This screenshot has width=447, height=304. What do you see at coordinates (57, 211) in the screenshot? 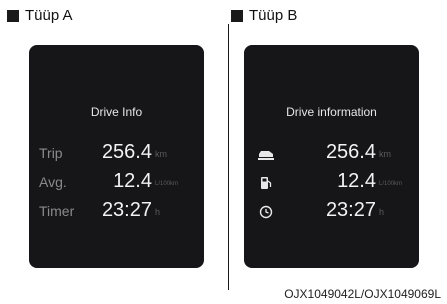
I see `timer-label: Timer` at bounding box center [57, 211].